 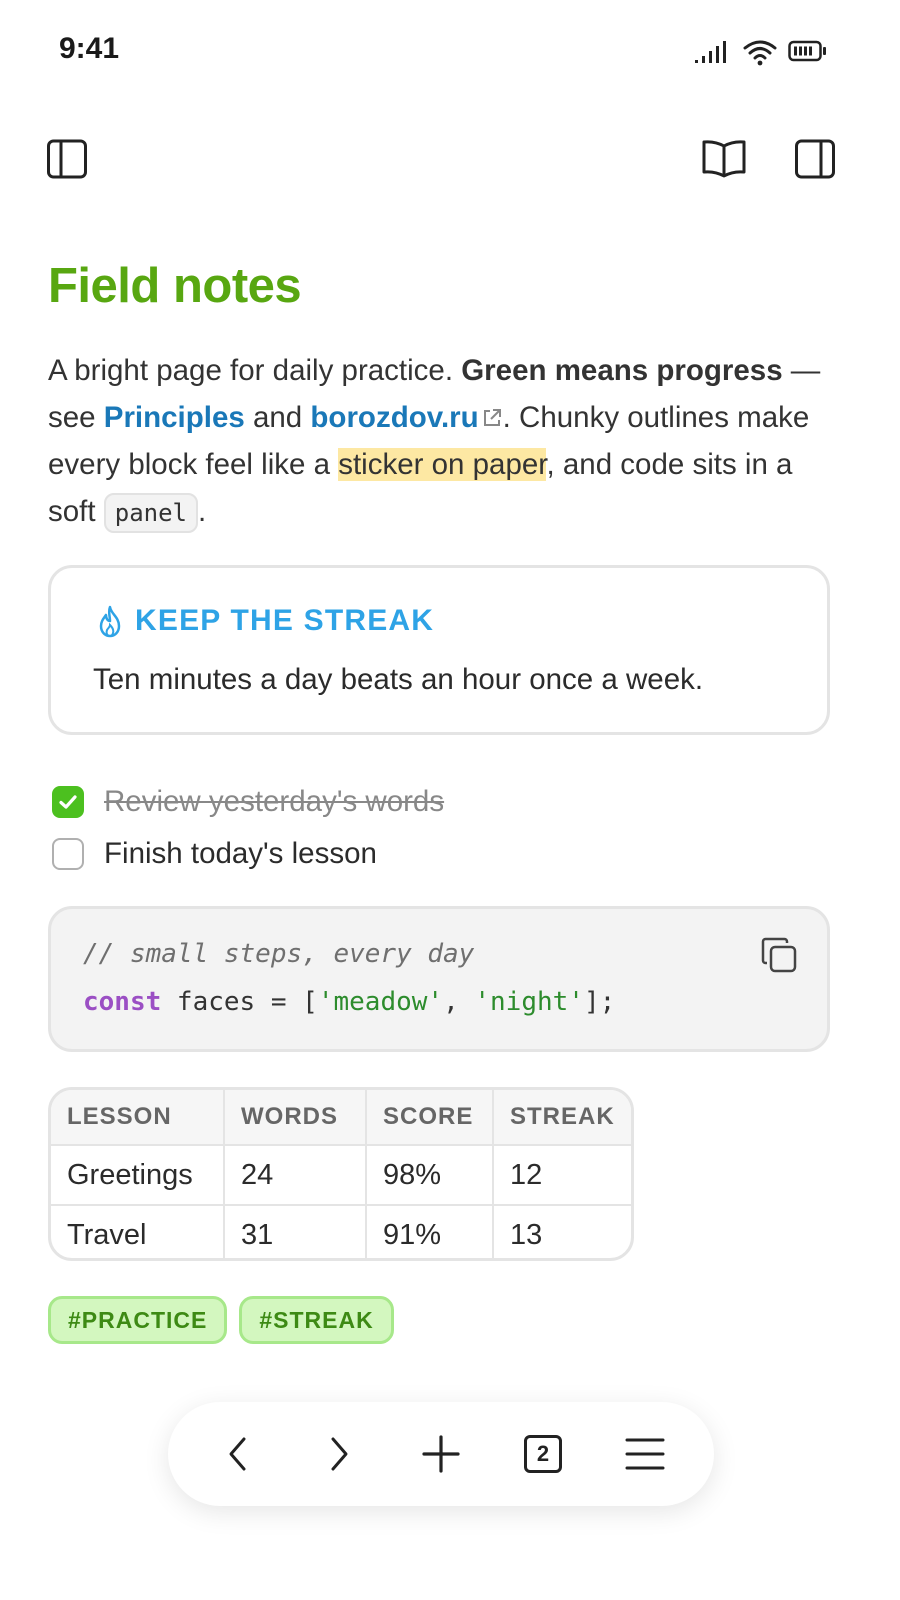 What do you see at coordinates (394, 417) in the screenshot?
I see `external-link-label: borozdov.ru` at bounding box center [394, 417].